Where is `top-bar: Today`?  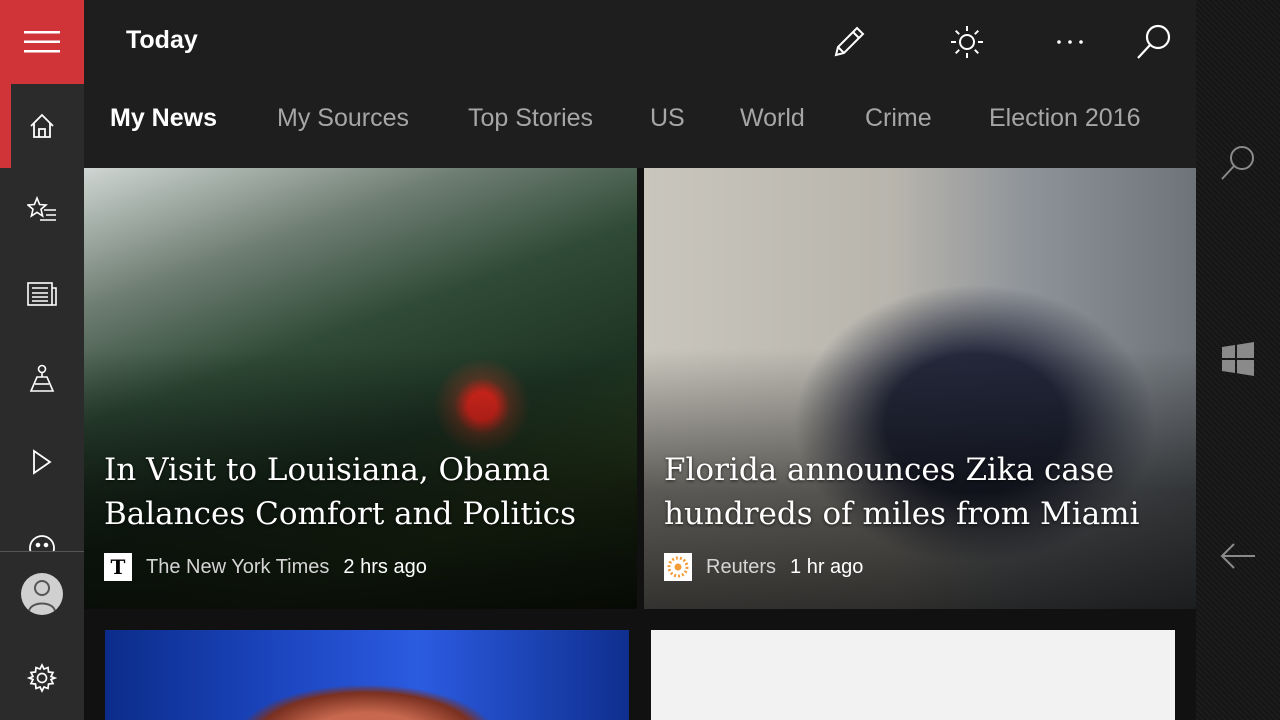 top-bar: Today is located at coordinates (640, 42).